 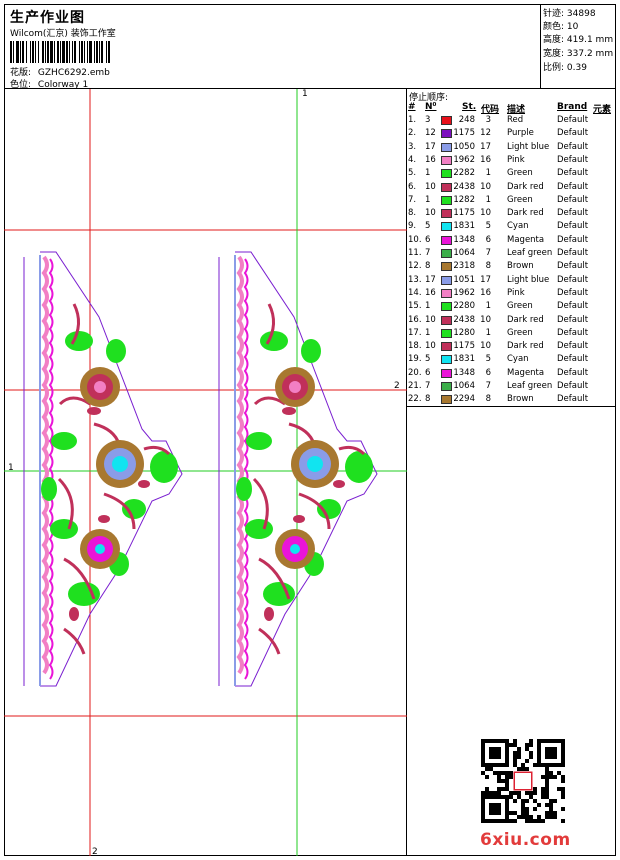 I want to click on guide-label-red-right: 2, so click(x=397, y=386).